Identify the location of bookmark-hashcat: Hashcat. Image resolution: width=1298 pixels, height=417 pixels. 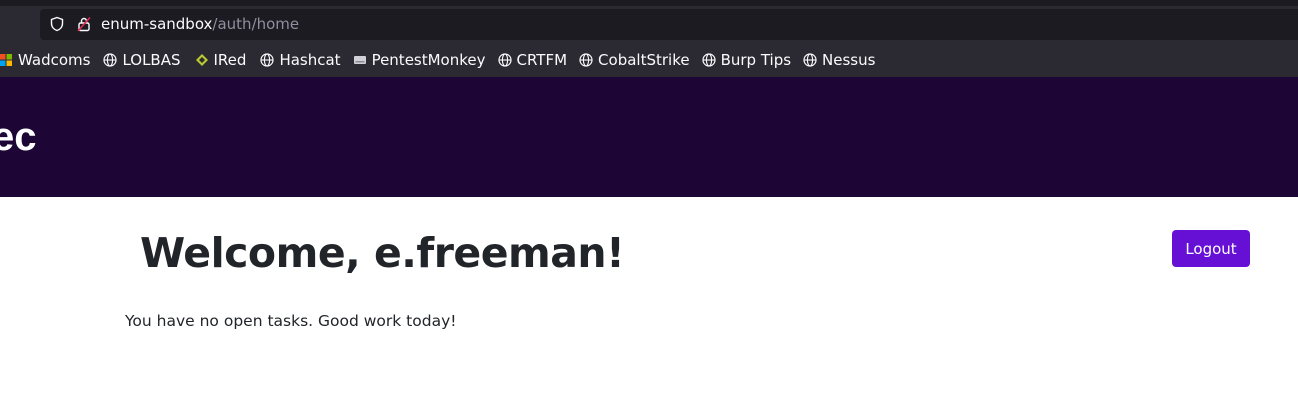
(300, 60).